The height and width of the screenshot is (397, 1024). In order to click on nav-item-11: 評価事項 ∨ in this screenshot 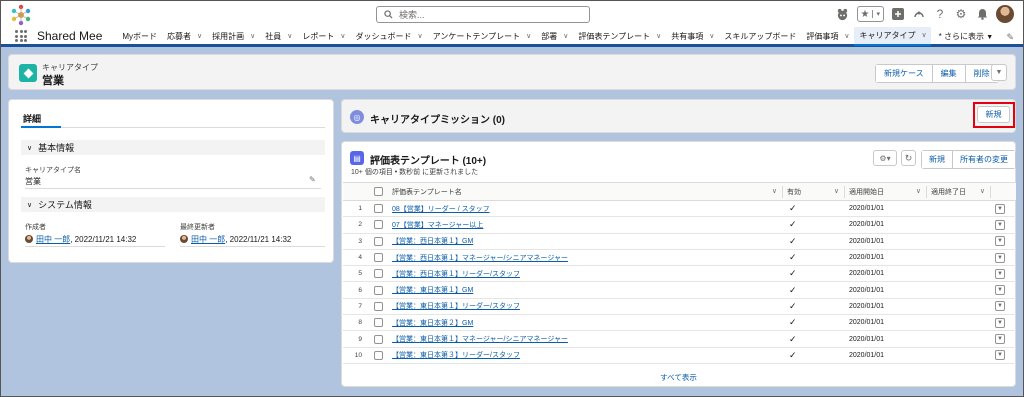, I will do `click(826, 36)`.